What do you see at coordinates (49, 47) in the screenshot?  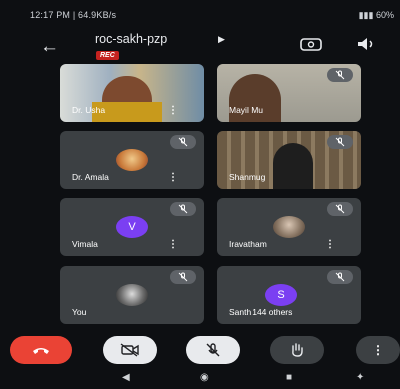 I see `back-arrow-icon: ←` at bounding box center [49, 47].